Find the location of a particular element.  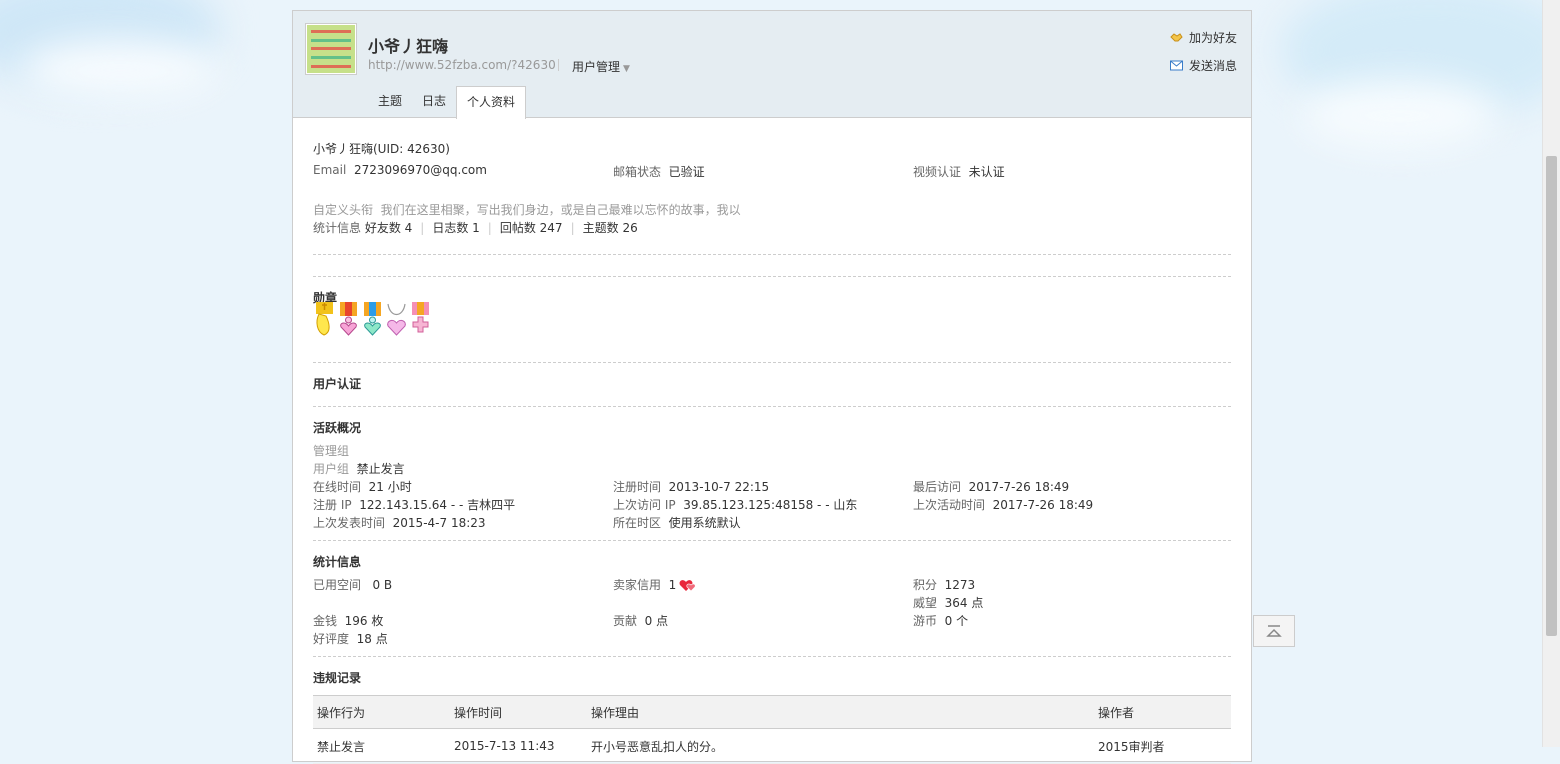

page-scrollbar is located at coordinates (1551, 373).